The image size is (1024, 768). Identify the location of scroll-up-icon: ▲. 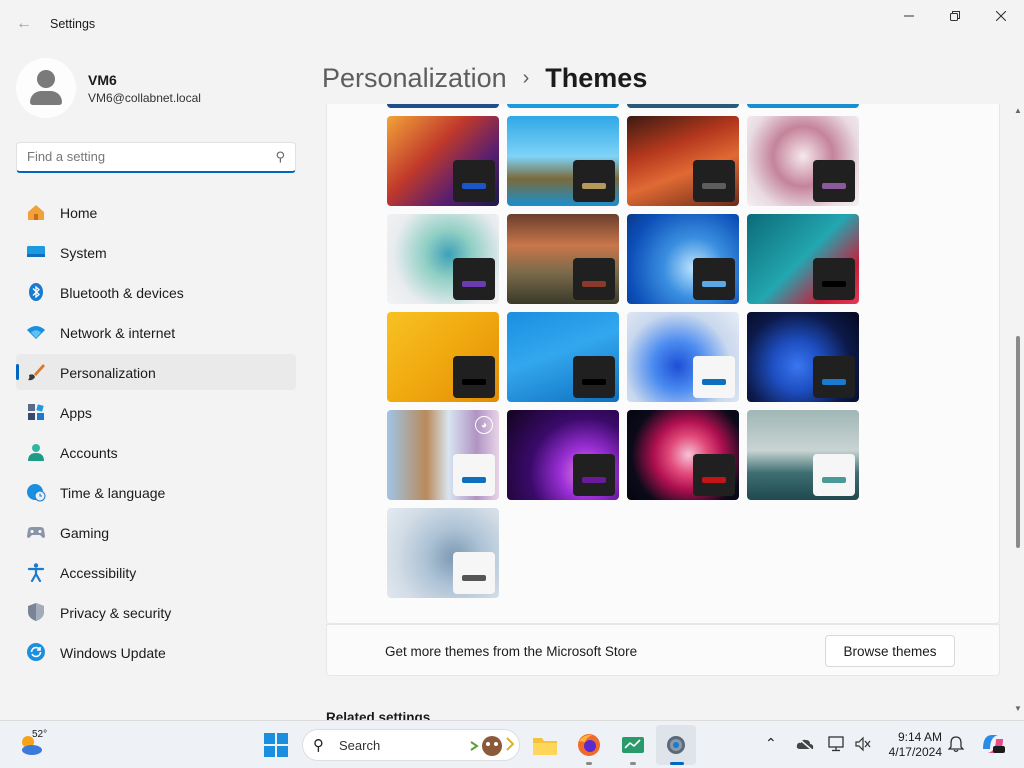
(1018, 110).